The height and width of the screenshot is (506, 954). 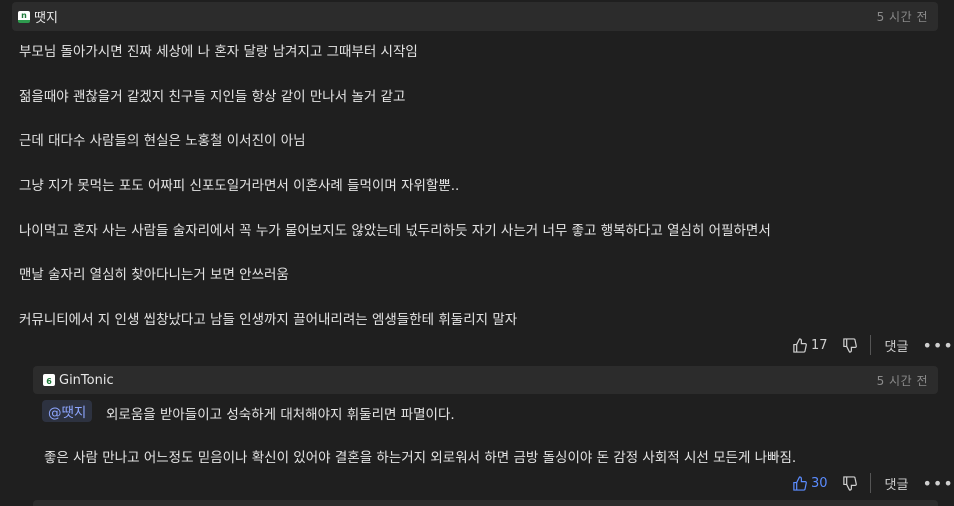 I want to click on author-name: GinTonic, so click(x=86, y=380).